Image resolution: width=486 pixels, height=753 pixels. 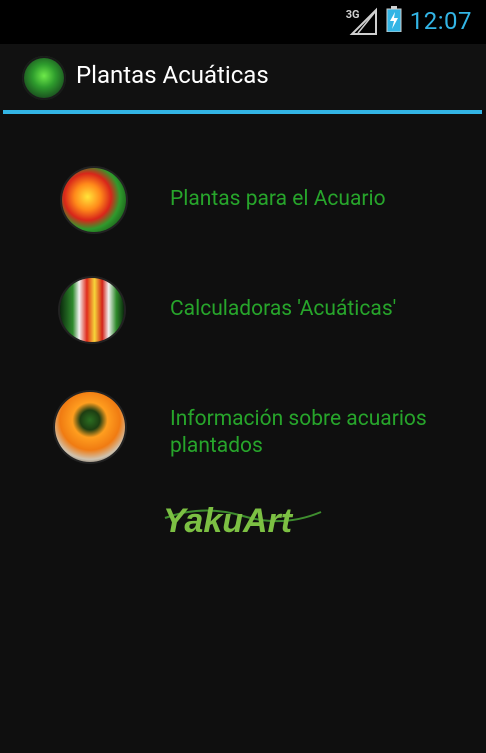 What do you see at coordinates (298, 432) in the screenshot?
I see `menu-label: Información sobre acuarios plantados` at bounding box center [298, 432].